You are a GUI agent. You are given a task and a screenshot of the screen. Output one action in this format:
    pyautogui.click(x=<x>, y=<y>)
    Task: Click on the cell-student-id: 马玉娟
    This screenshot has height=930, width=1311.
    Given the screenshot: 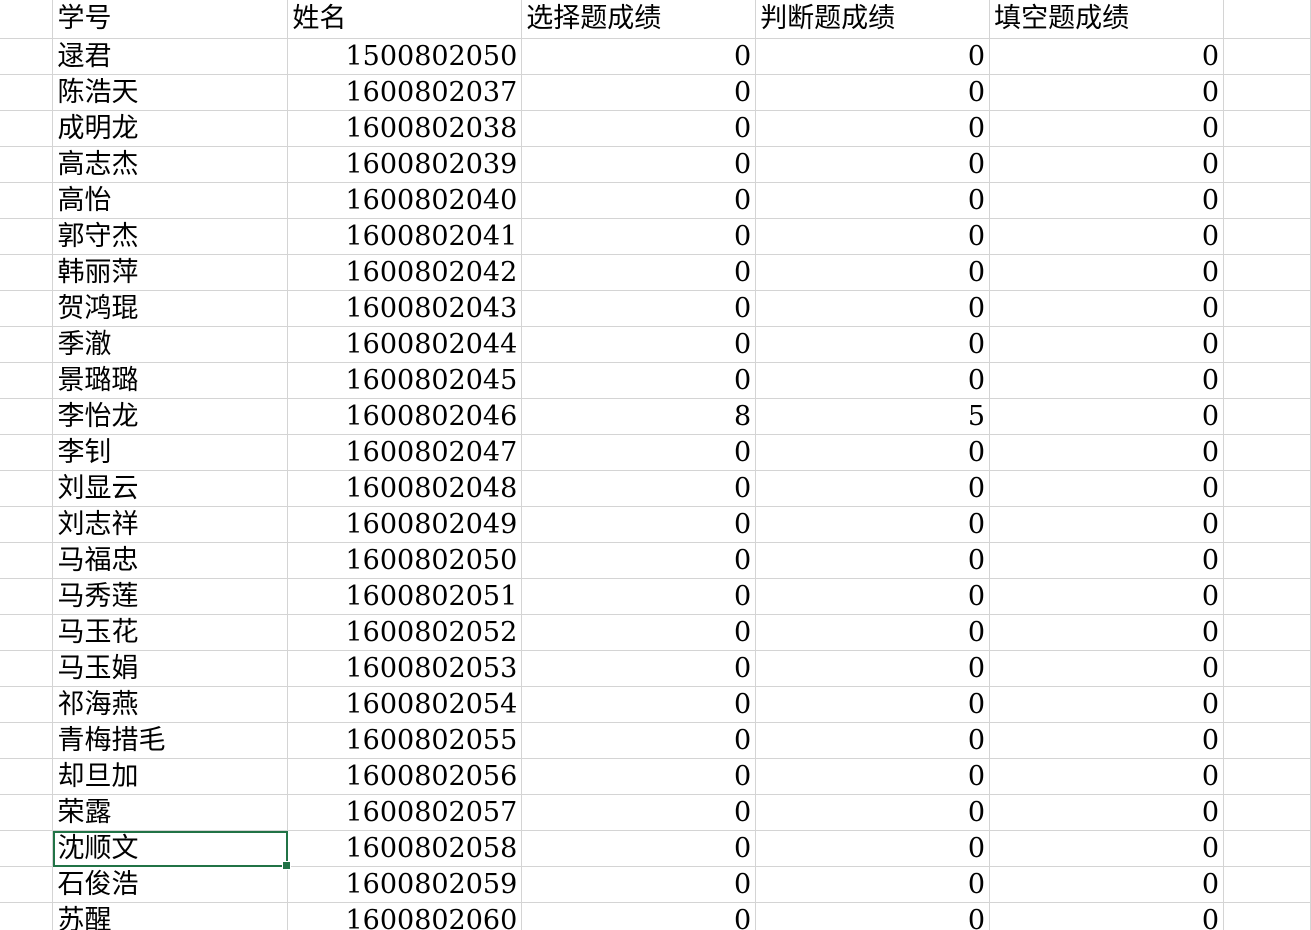 What is the action you would take?
    pyautogui.click(x=170, y=668)
    